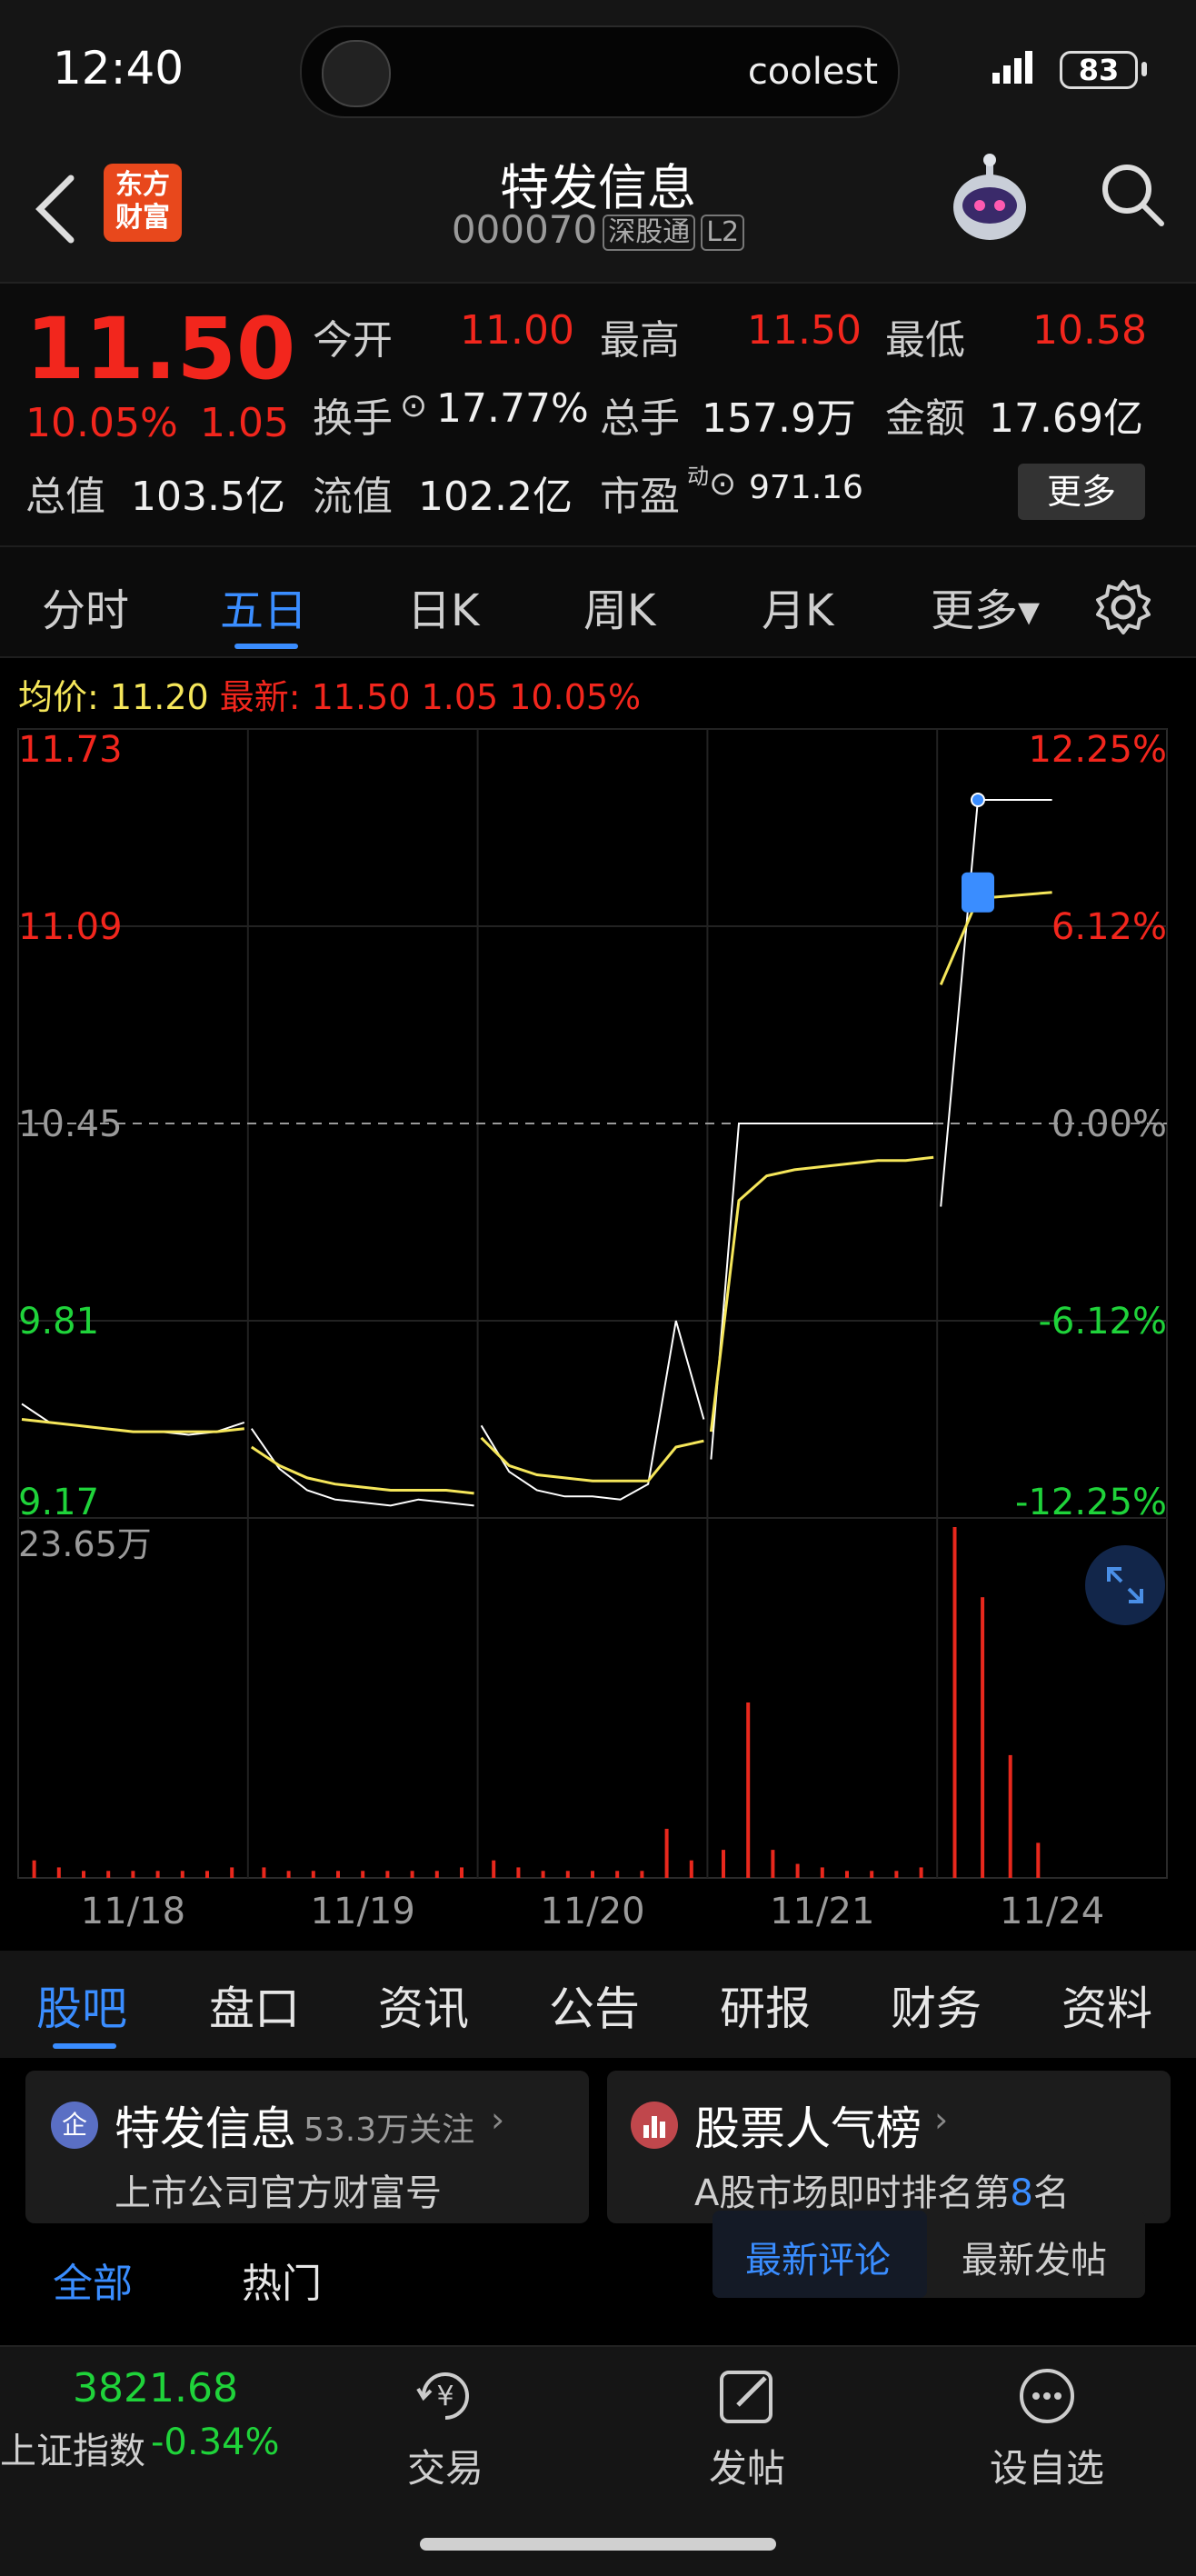 The height and width of the screenshot is (2576, 1196). What do you see at coordinates (1052, 1911) in the screenshot?
I see `x-axis-date-label: 11/24` at bounding box center [1052, 1911].